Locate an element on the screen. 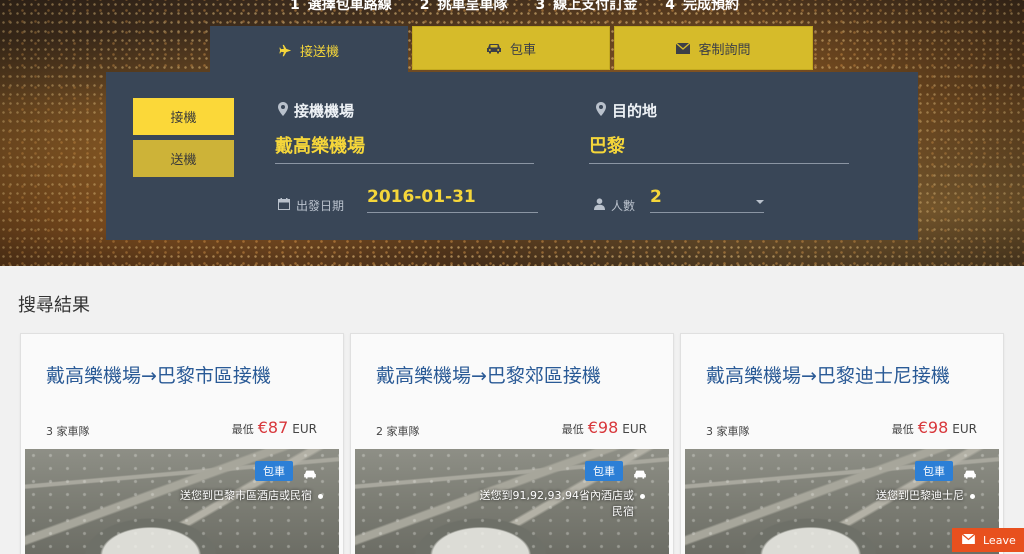  tab-charter: 包車 is located at coordinates (511, 48).